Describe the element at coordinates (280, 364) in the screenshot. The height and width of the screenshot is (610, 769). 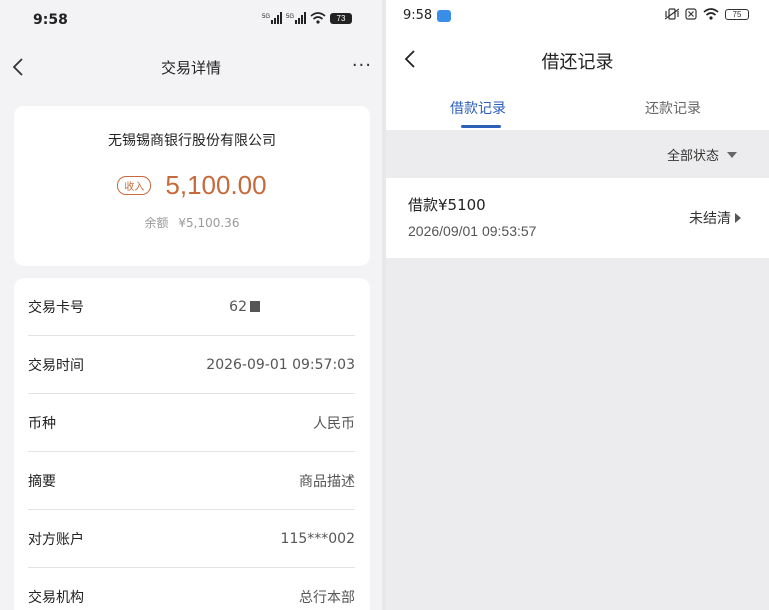
I see `detail-value: 2026-09-01 09:57:03` at that location.